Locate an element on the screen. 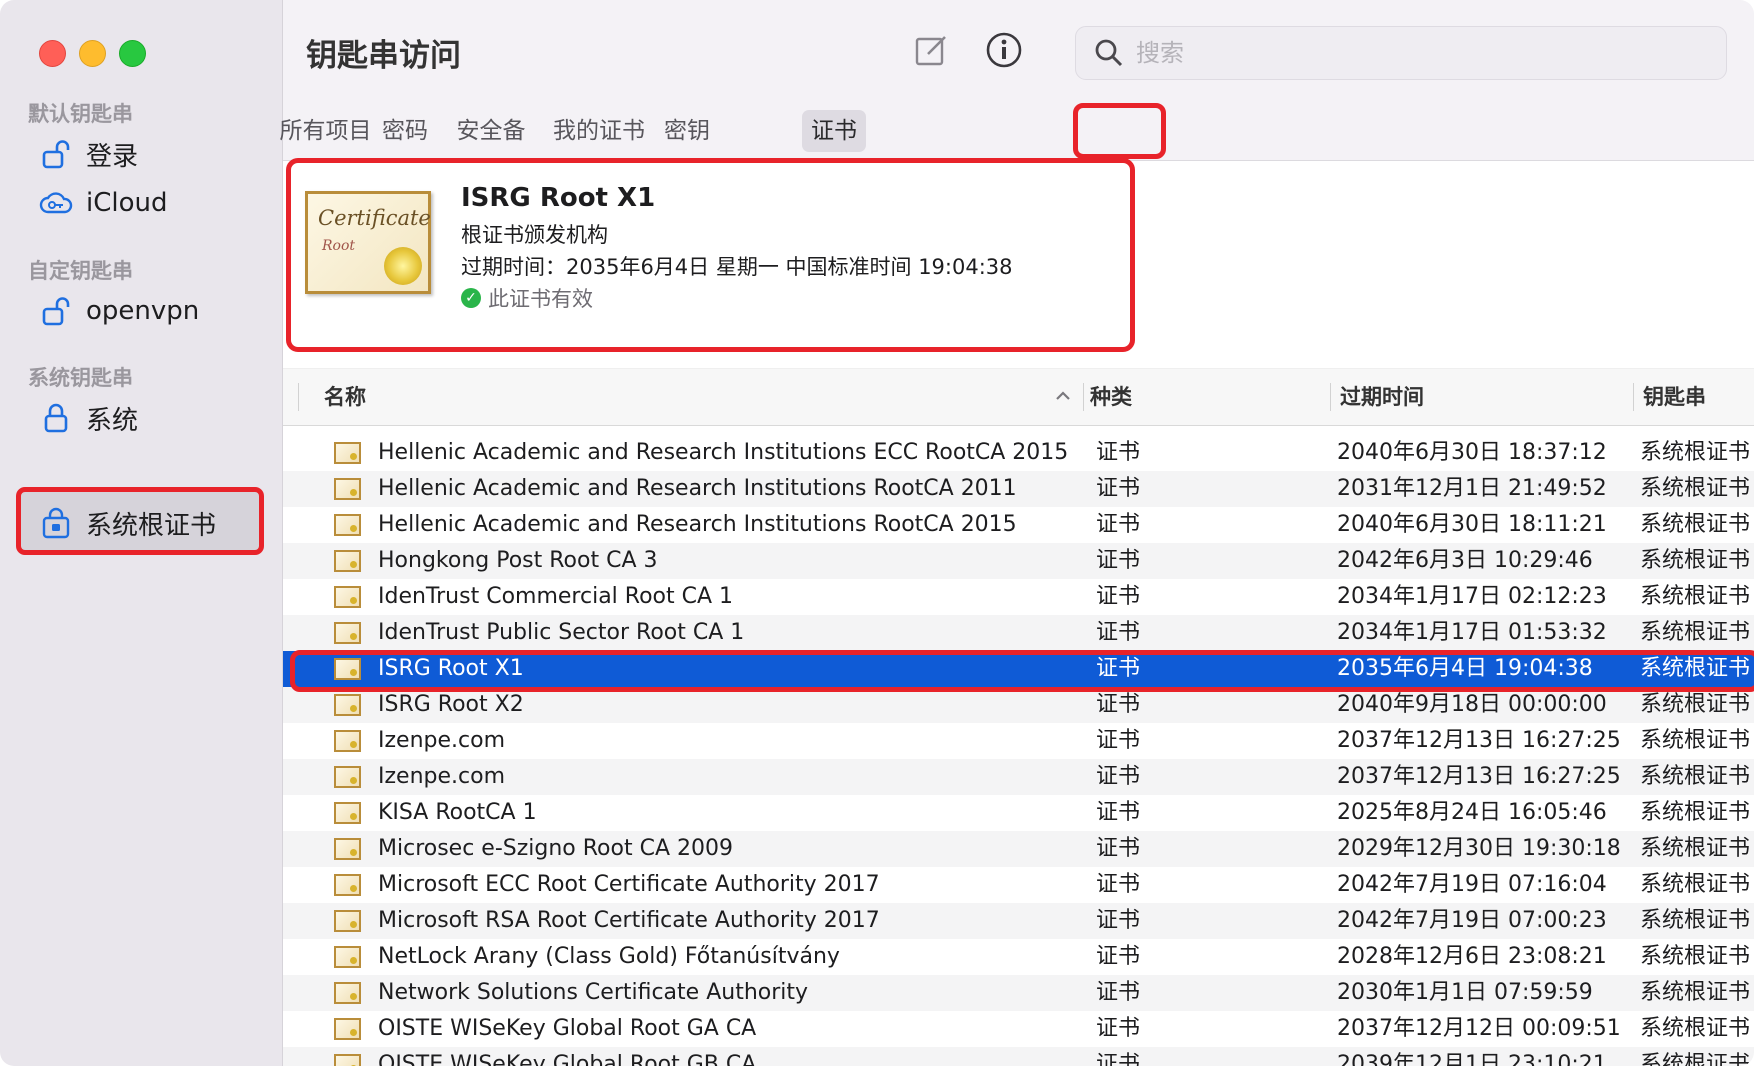 The image size is (1754, 1066). cell-expiry: 2030年1月1日 07:59:59 is located at coordinates (1465, 992).